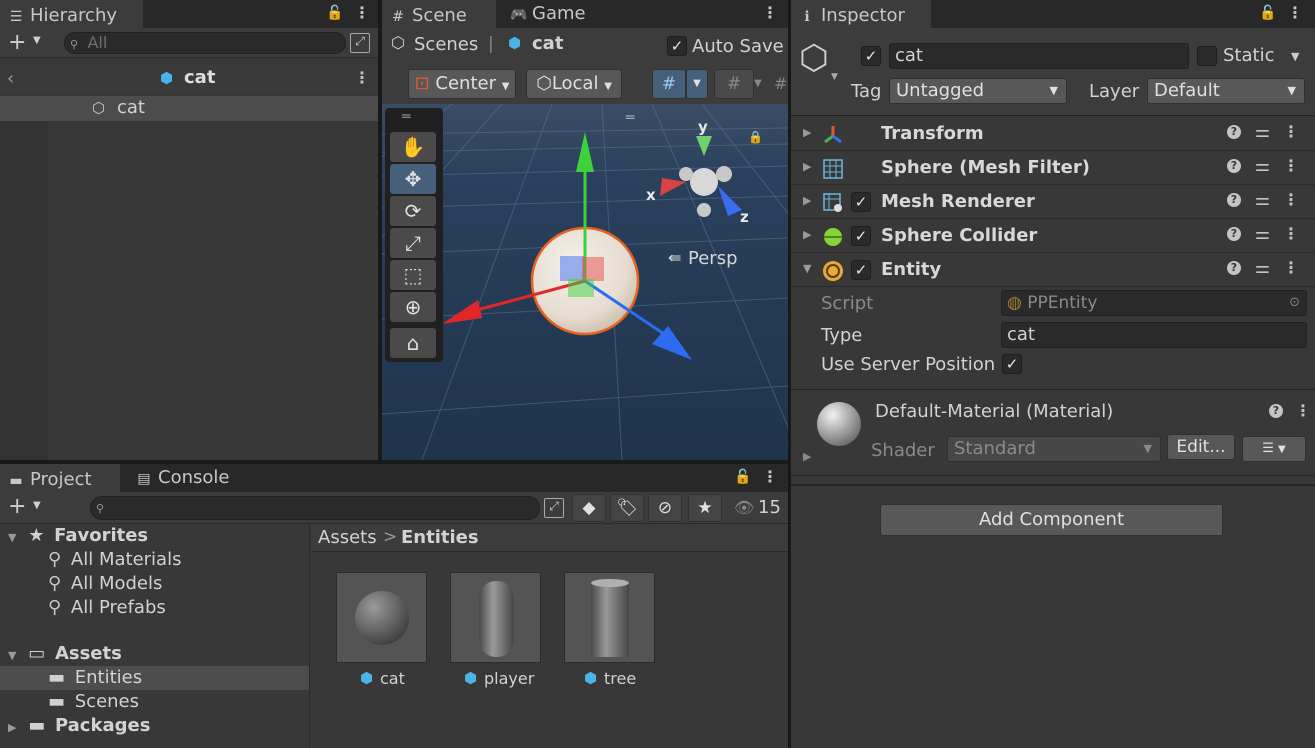  Describe the element at coordinates (1295, 56) in the screenshot. I see `static-dropdown-arrow-icon: ▼` at that location.